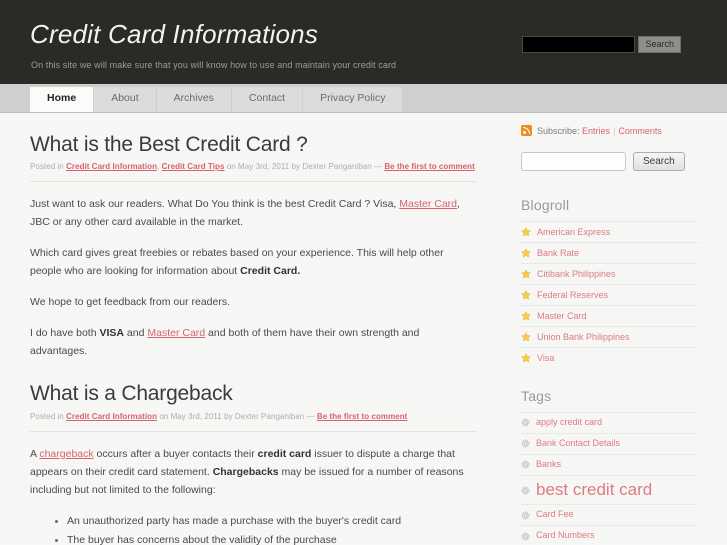  Describe the element at coordinates (609, 535) in the screenshot. I see `tag-item: Card Numbers` at that location.